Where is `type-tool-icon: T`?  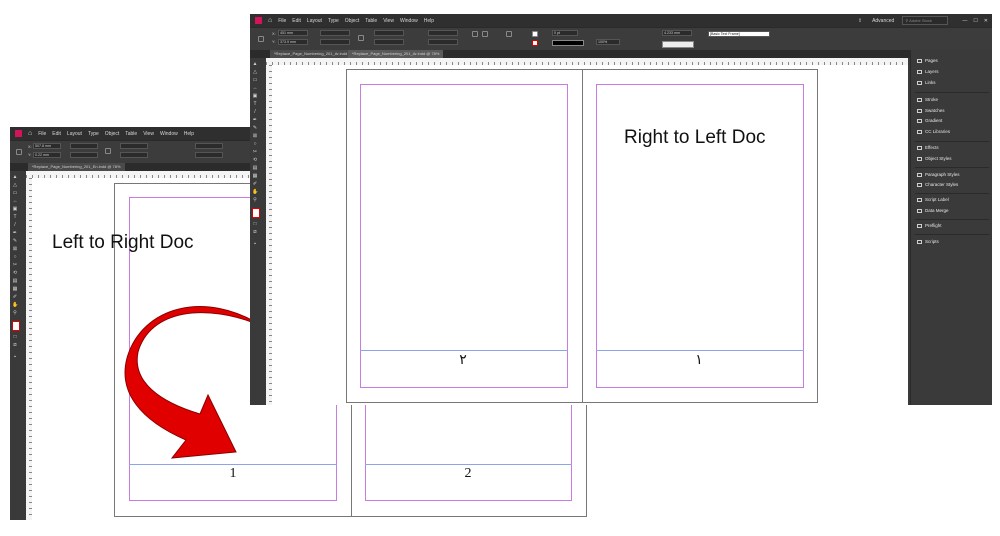 type-tool-icon: T is located at coordinates (255, 104).